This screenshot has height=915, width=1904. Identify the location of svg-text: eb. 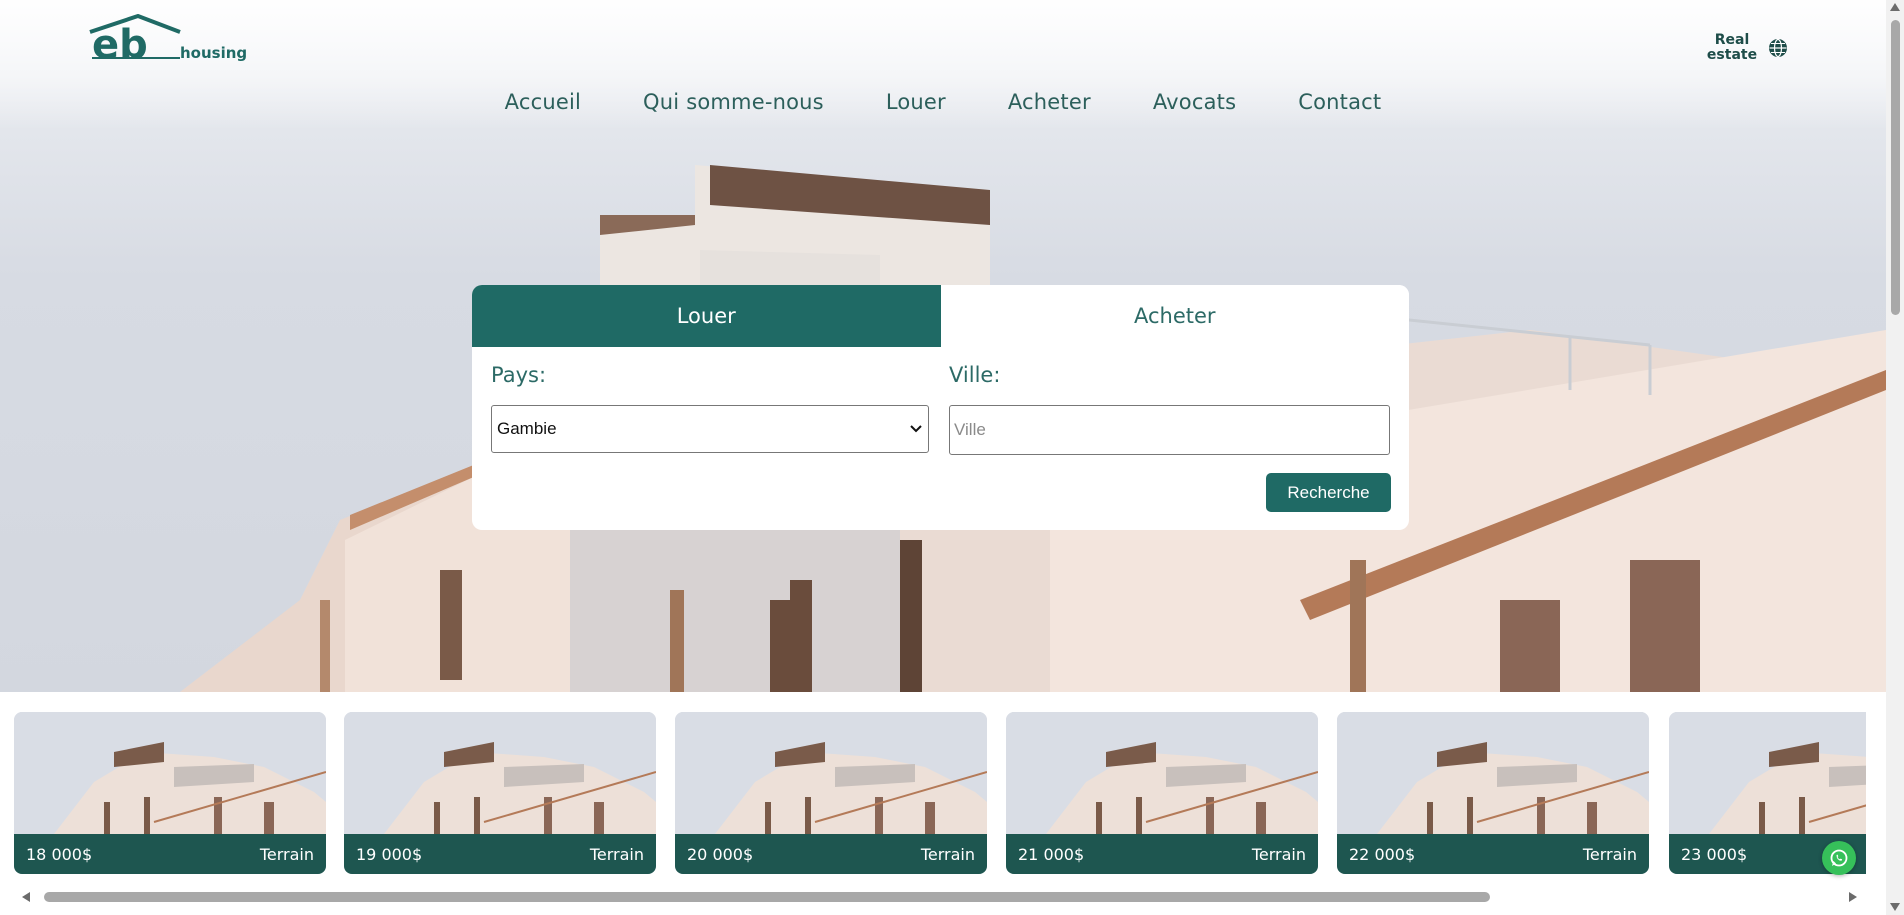
(120, 44).